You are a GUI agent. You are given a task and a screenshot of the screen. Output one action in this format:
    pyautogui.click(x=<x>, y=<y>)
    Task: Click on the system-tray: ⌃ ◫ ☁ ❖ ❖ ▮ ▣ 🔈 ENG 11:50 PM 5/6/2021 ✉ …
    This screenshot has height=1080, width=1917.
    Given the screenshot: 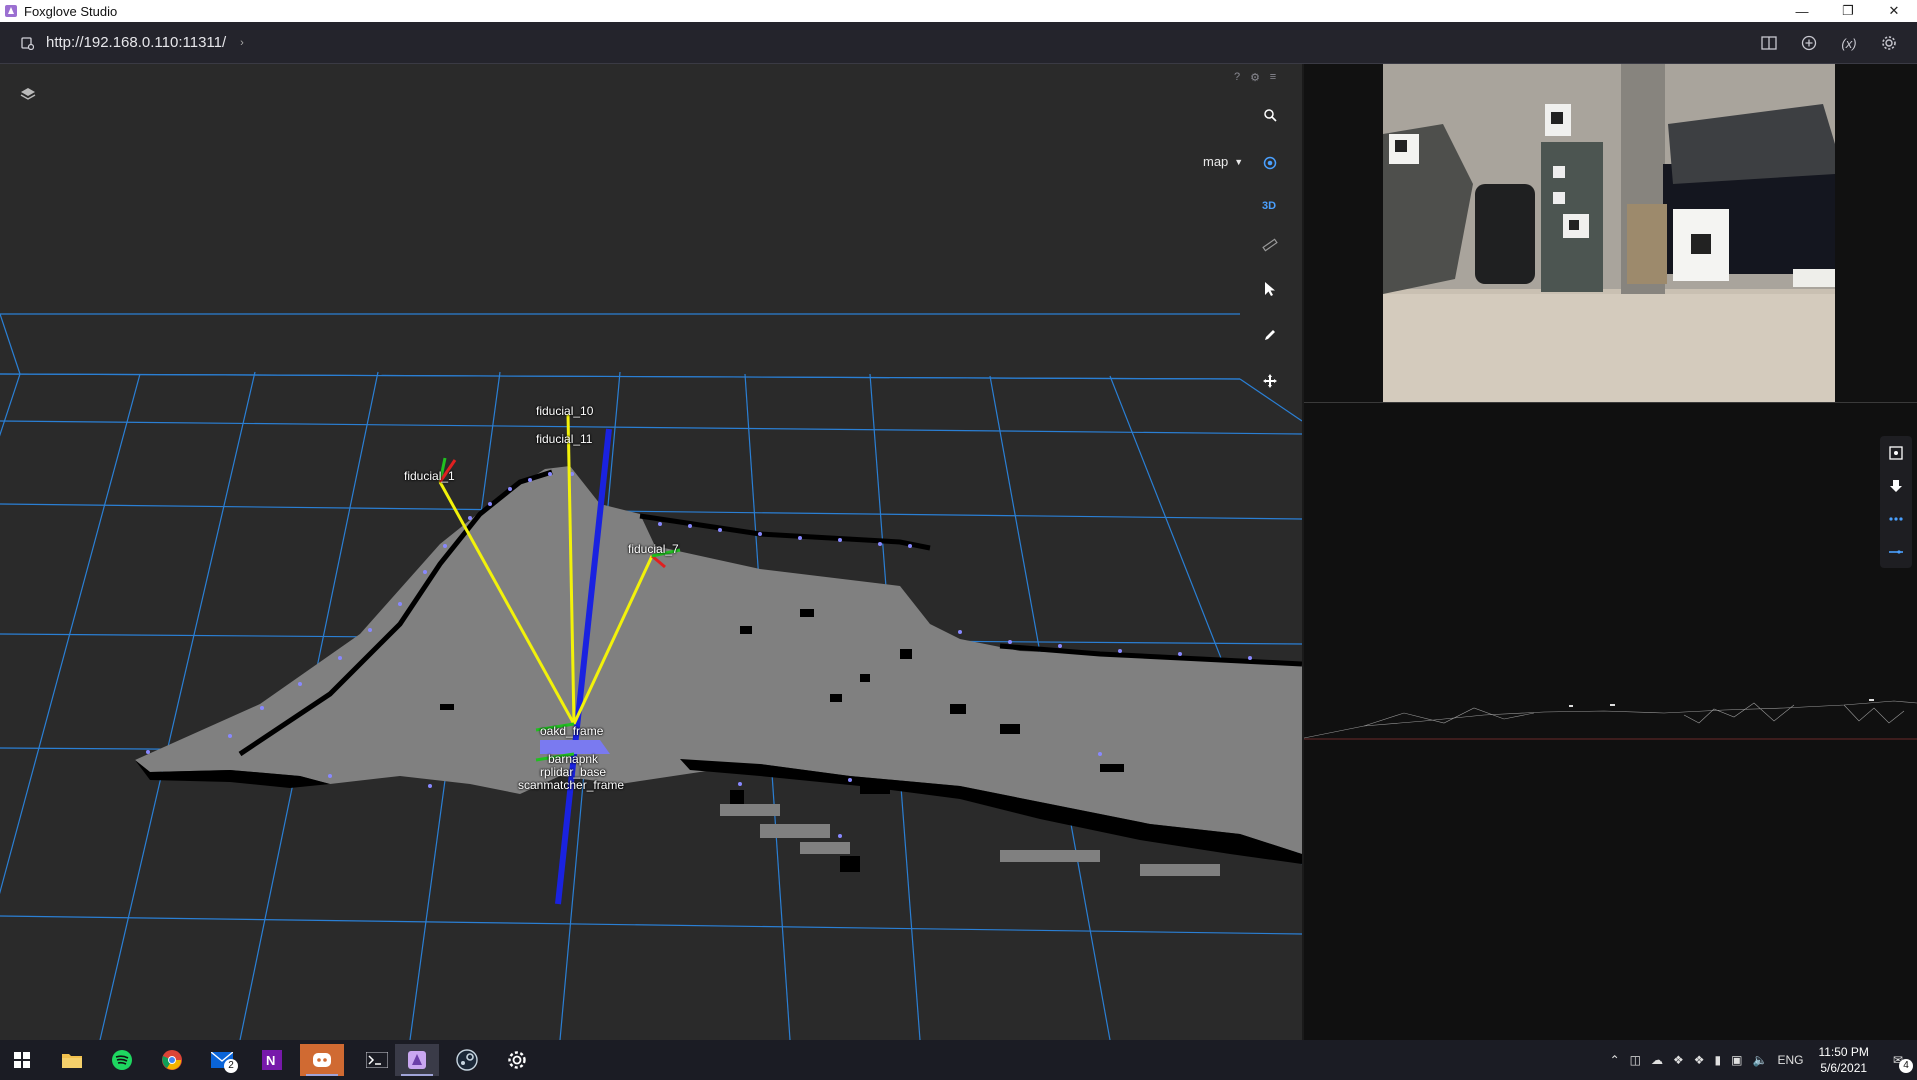 What is the action you would take?
    pyautogui.click(x=1761, y=1060)
    